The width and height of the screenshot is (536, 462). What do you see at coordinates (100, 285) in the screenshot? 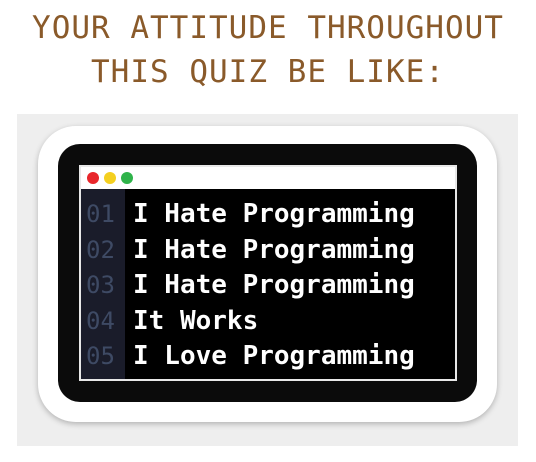
I see `line-number: 03` at bounding box center [100, 285].